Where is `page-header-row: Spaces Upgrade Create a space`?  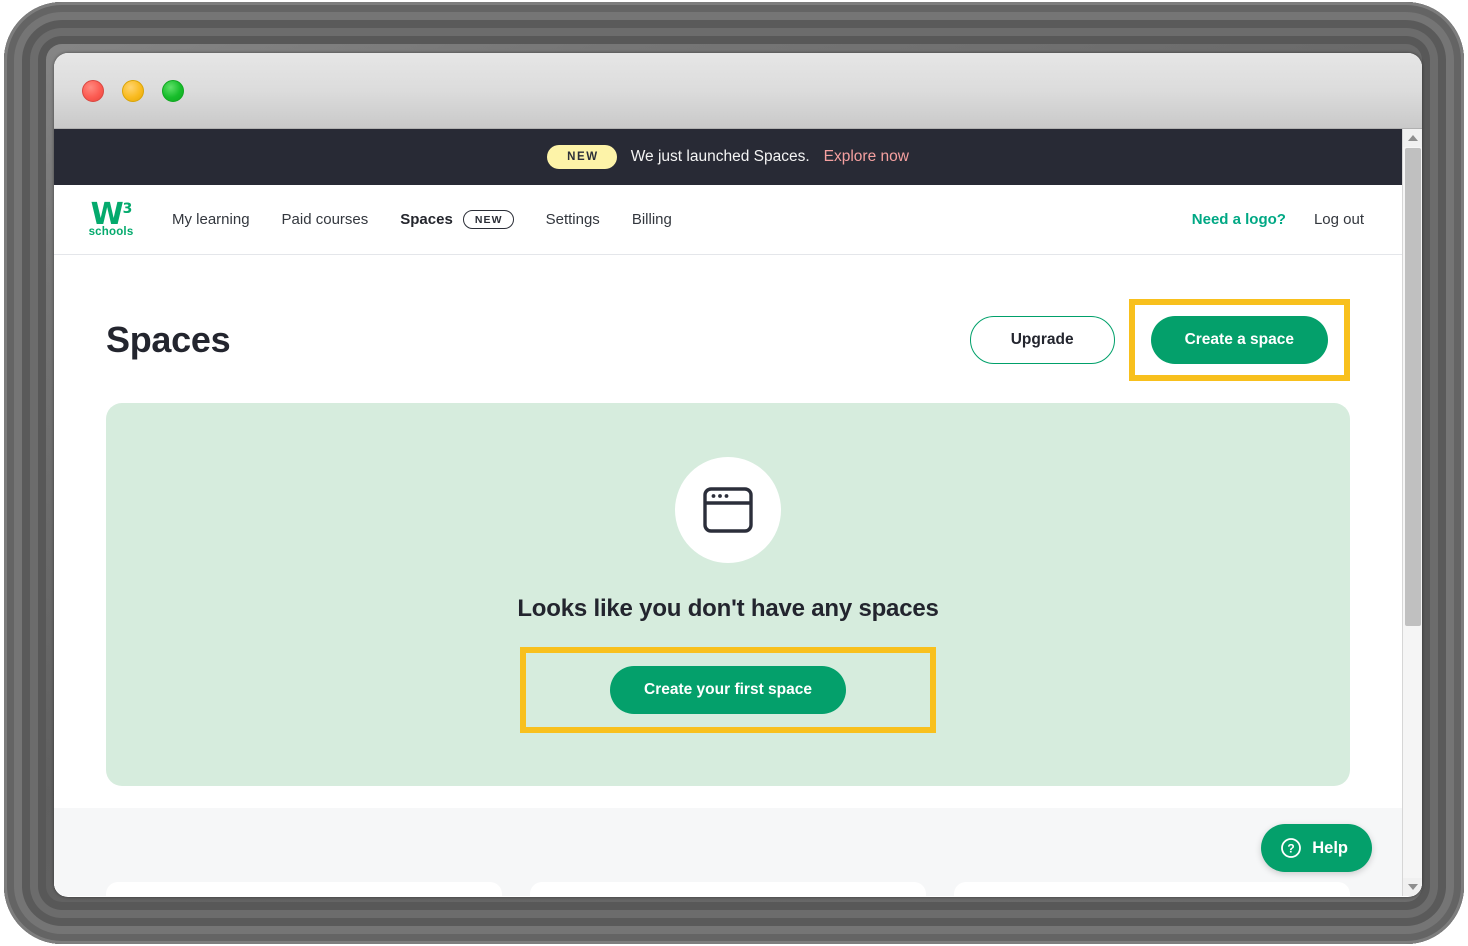
page-header-row: Spaces Upgrade Create a space is located at coordinates (728, 329).